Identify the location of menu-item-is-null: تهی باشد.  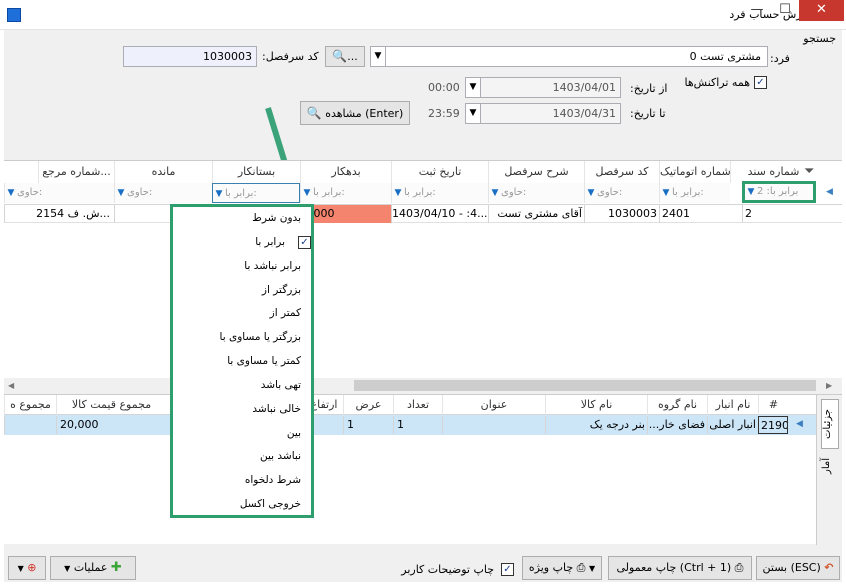
(281, 385).